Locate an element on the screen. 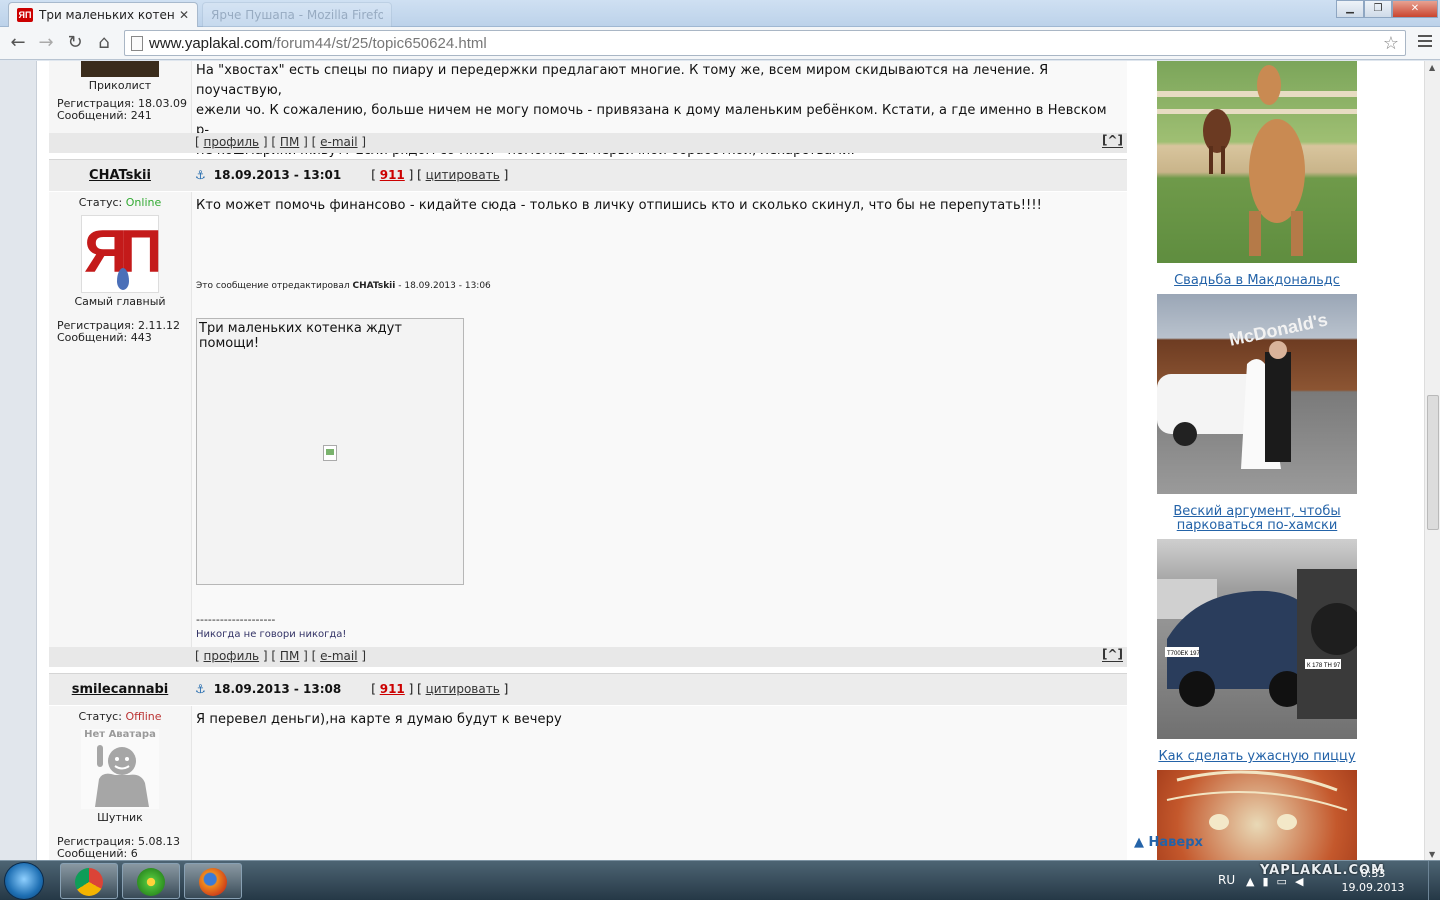 This screenshot has width=1440, height=900. minimize-icon: ▁ is located at coordinates (1350, 9).